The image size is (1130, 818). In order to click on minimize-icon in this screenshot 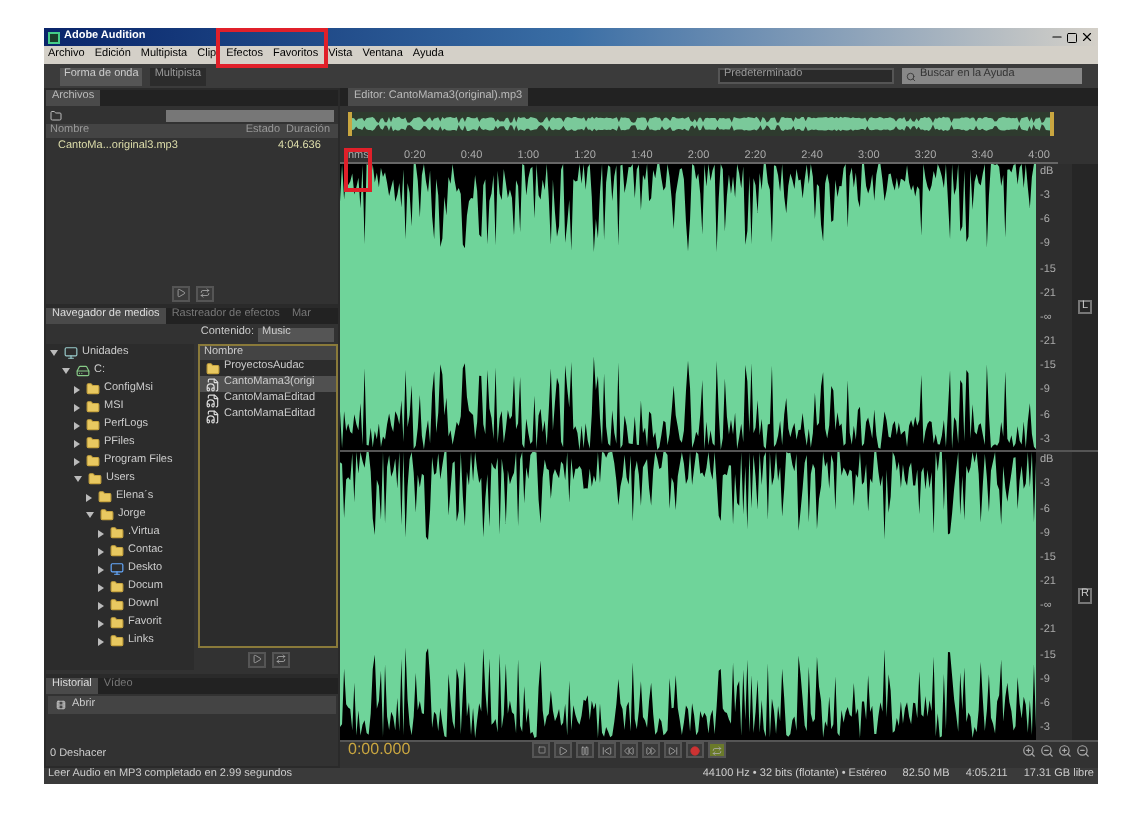, I will do `click(1057, 37)`.